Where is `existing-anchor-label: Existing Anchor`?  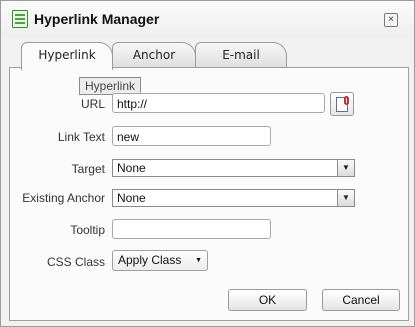 existing-anchor-label: Existing Anchor is located at coordinates (63, 198).